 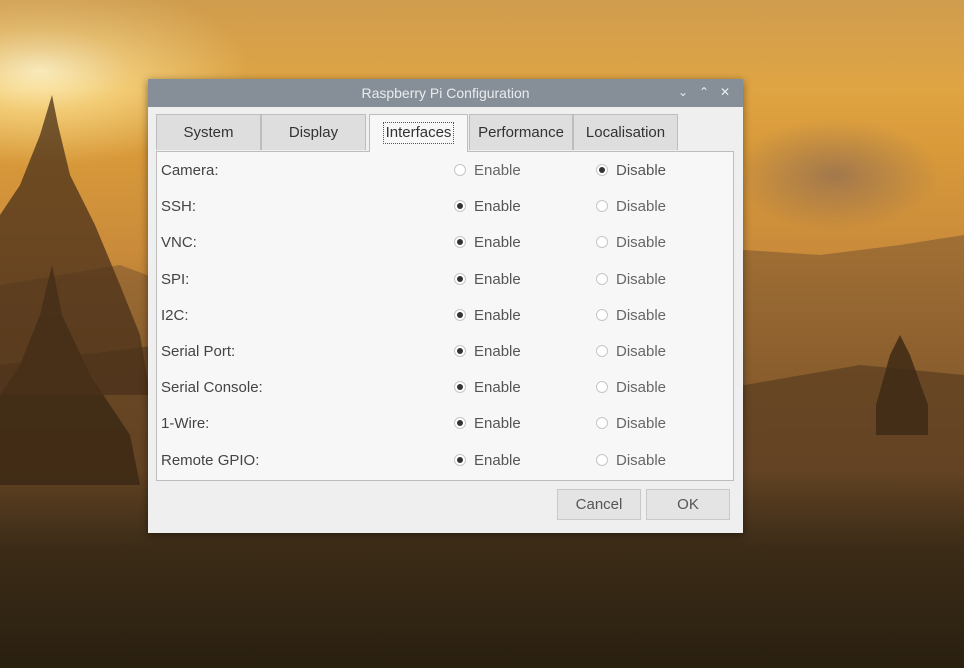 I want to click on tab-performance: Performance, so click(x=521, y=132).